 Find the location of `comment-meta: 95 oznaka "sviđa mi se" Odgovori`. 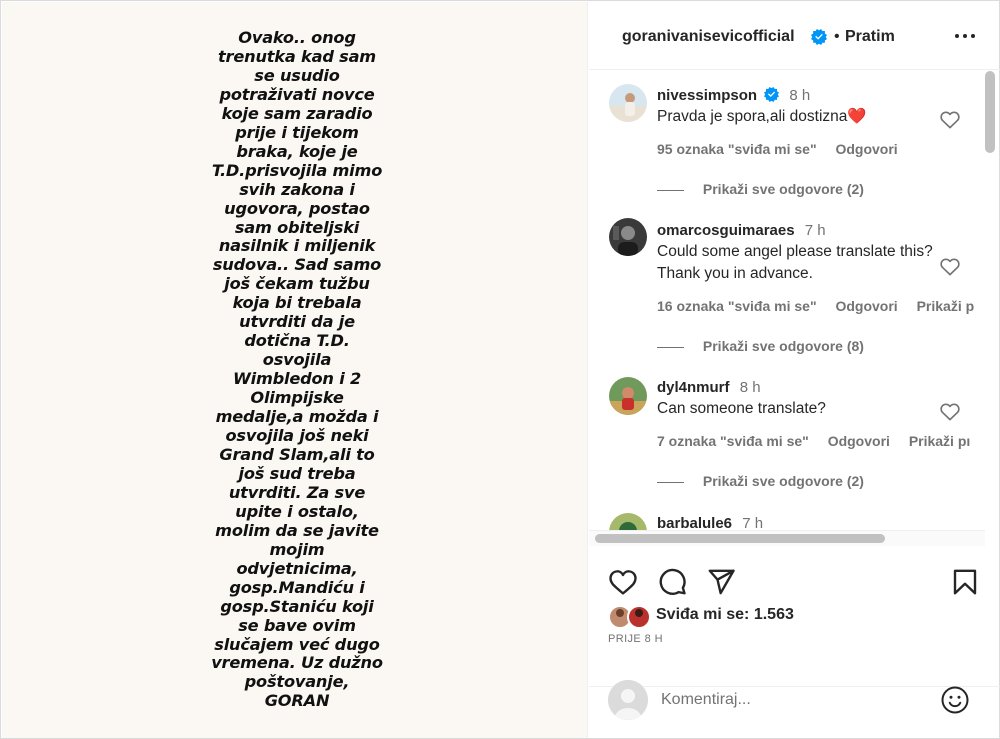

comment-meta: 95 oznaka "sviđa mi se" Odgovori is located at coordinates (785, 149).